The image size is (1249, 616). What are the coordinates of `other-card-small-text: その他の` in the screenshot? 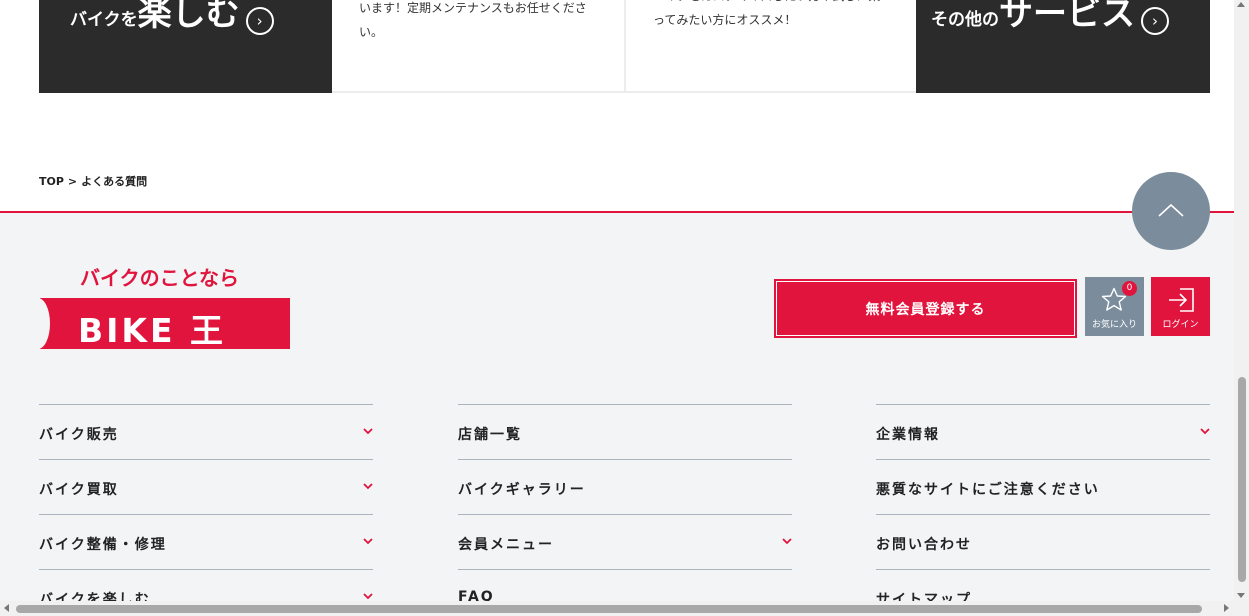 It's located at (965, 20).